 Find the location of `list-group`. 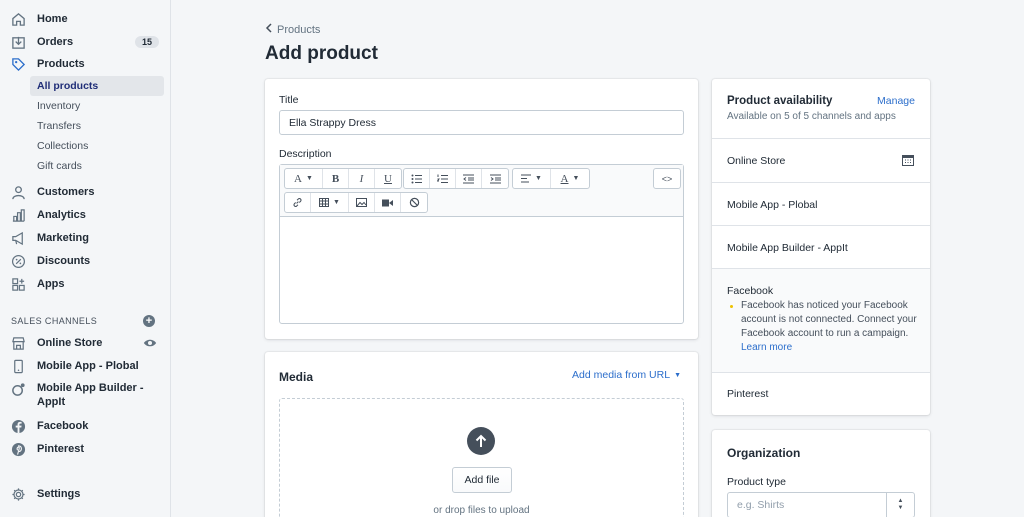

list-group is located at coordinates (456, 178).